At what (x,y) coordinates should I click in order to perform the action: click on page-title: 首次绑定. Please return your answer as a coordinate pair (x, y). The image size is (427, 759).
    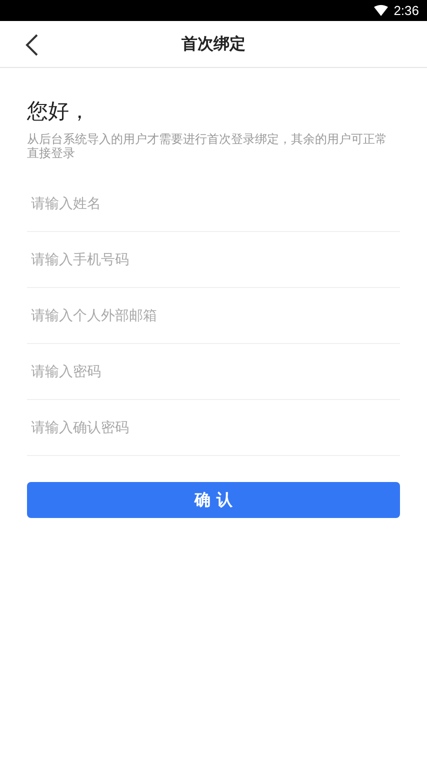
    Looking at the image, I should click on (214, 44).